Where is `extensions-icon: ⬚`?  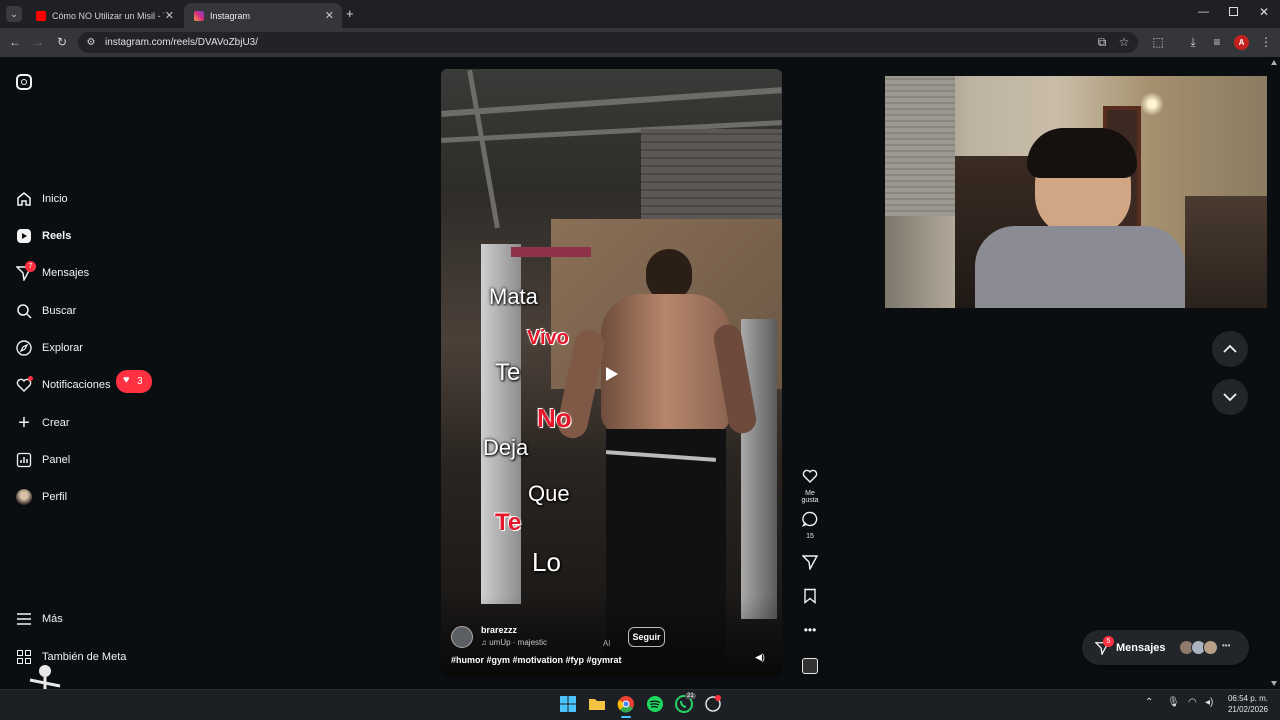 extensions-icon: ⬚ is located at coordinates (1158, 42).